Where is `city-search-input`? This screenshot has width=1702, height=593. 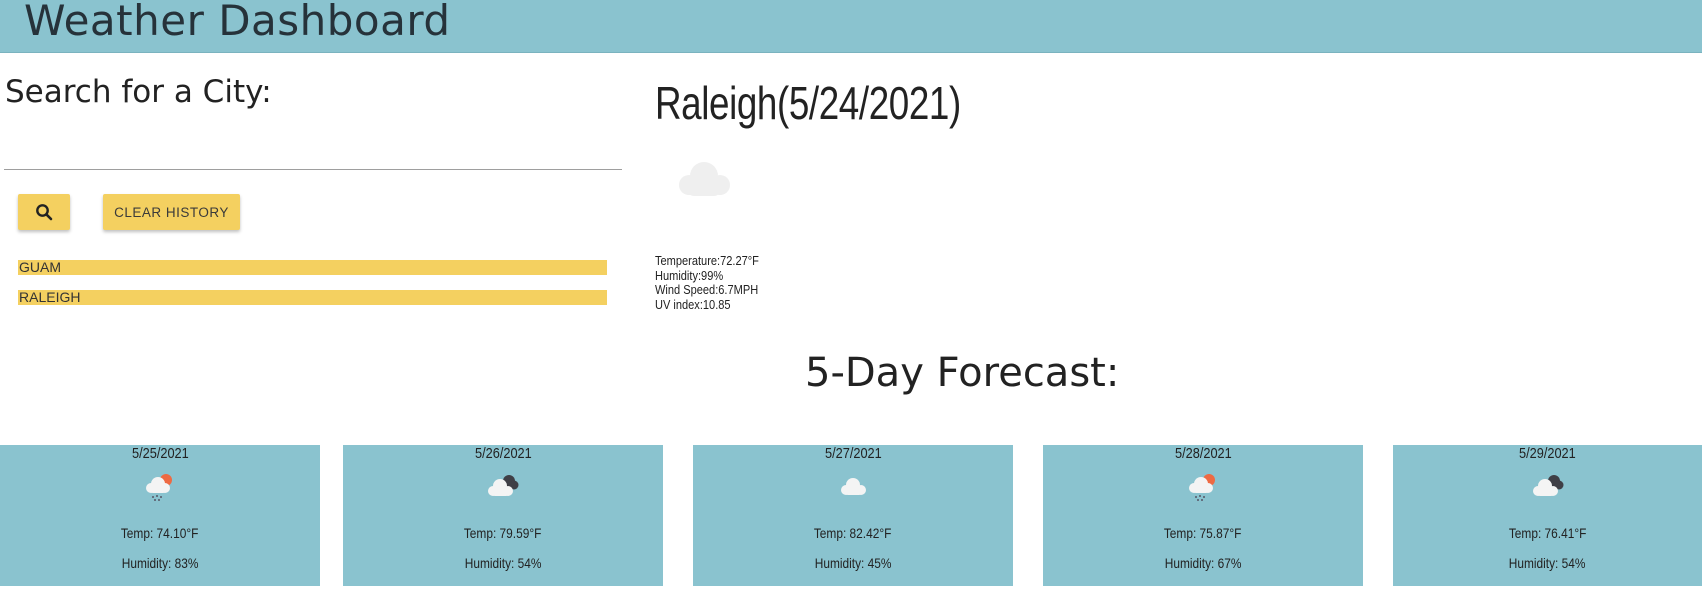
city-search-input is located at coordinates (313, 152).